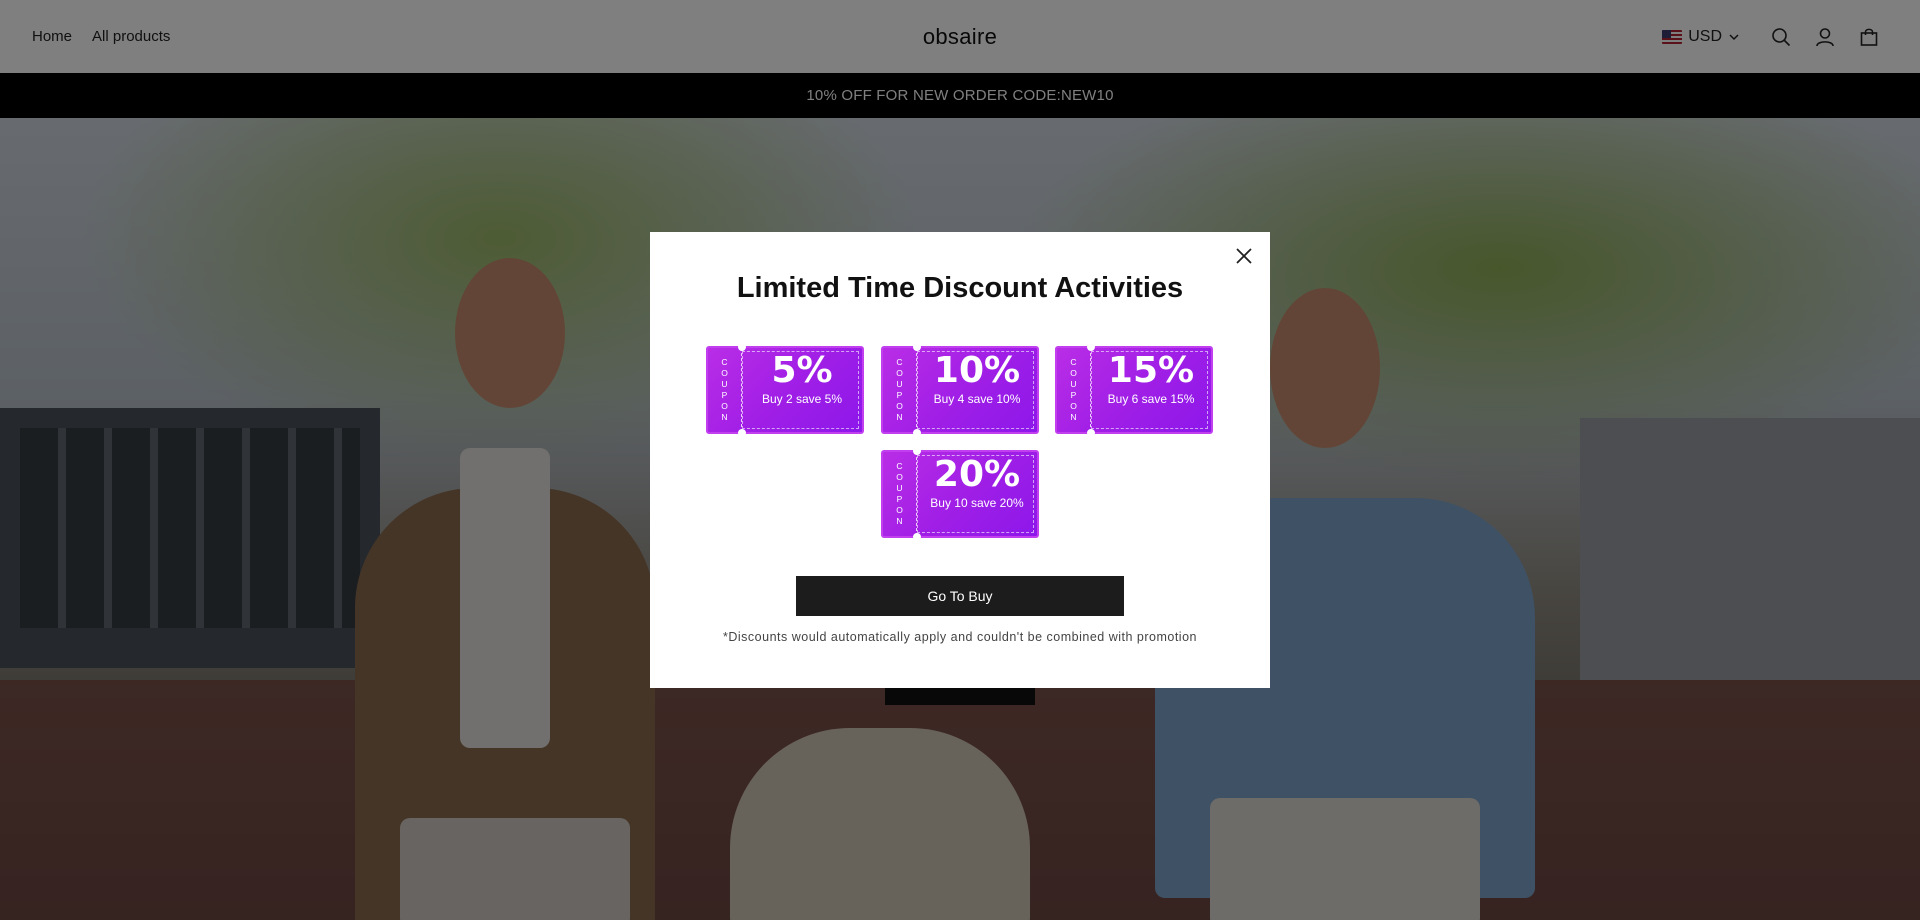 The width and height of the screenshot is (1920, 920). What do you see at coordinates (977, 399) in the screenshot?
I see `coupon-description: Buy 4 save 10%` at bounding box center [977, 399].